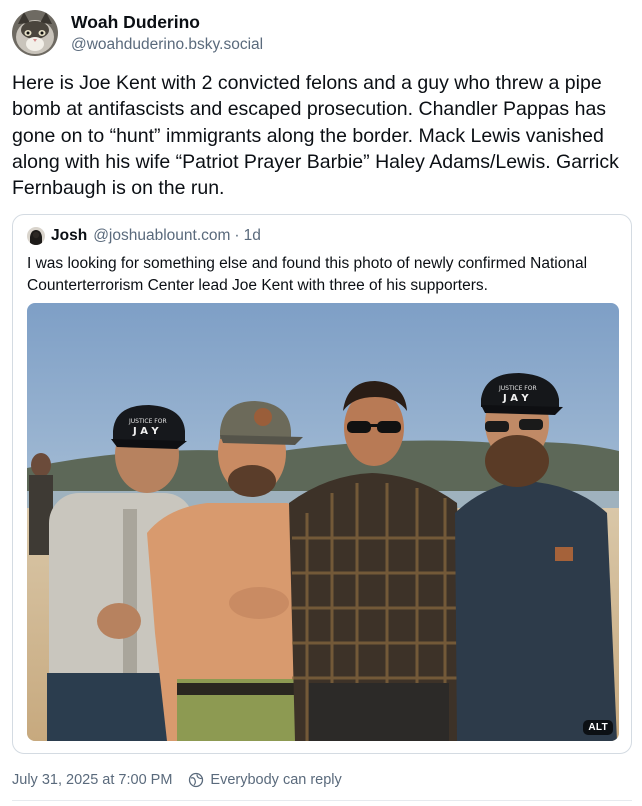 Image resolution: width=642 pixels, height=806 pixels. I want to click on quoted-author-name: Josh, so click(69, 236).